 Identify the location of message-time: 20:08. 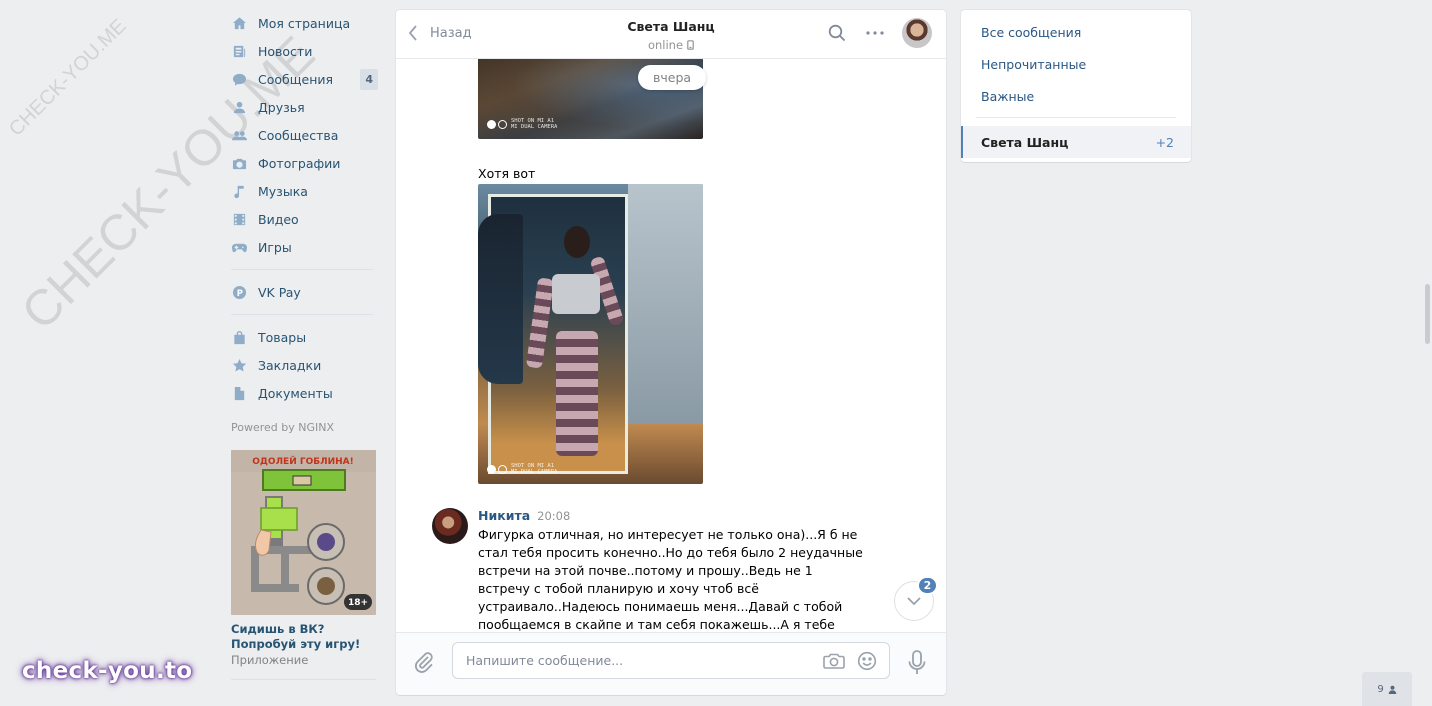
(553, 516).